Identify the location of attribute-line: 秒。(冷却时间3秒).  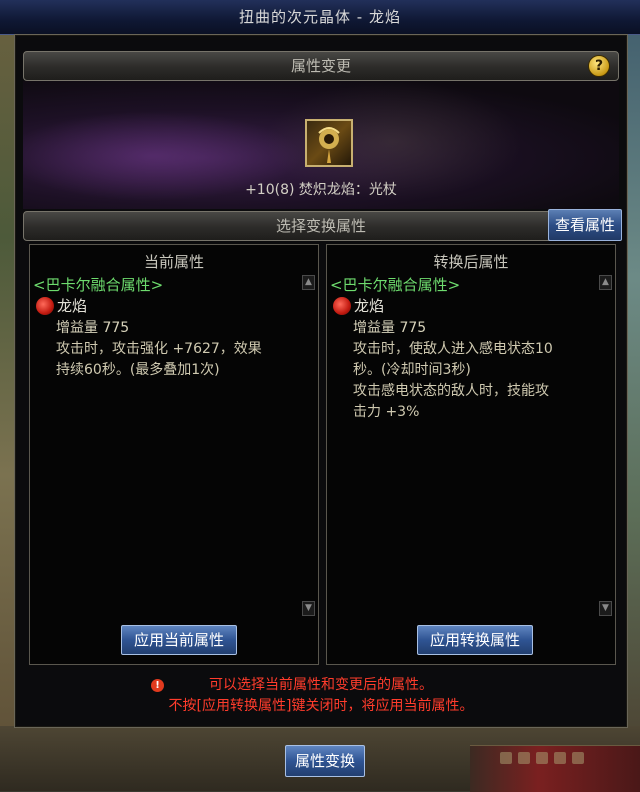
(412, 370).